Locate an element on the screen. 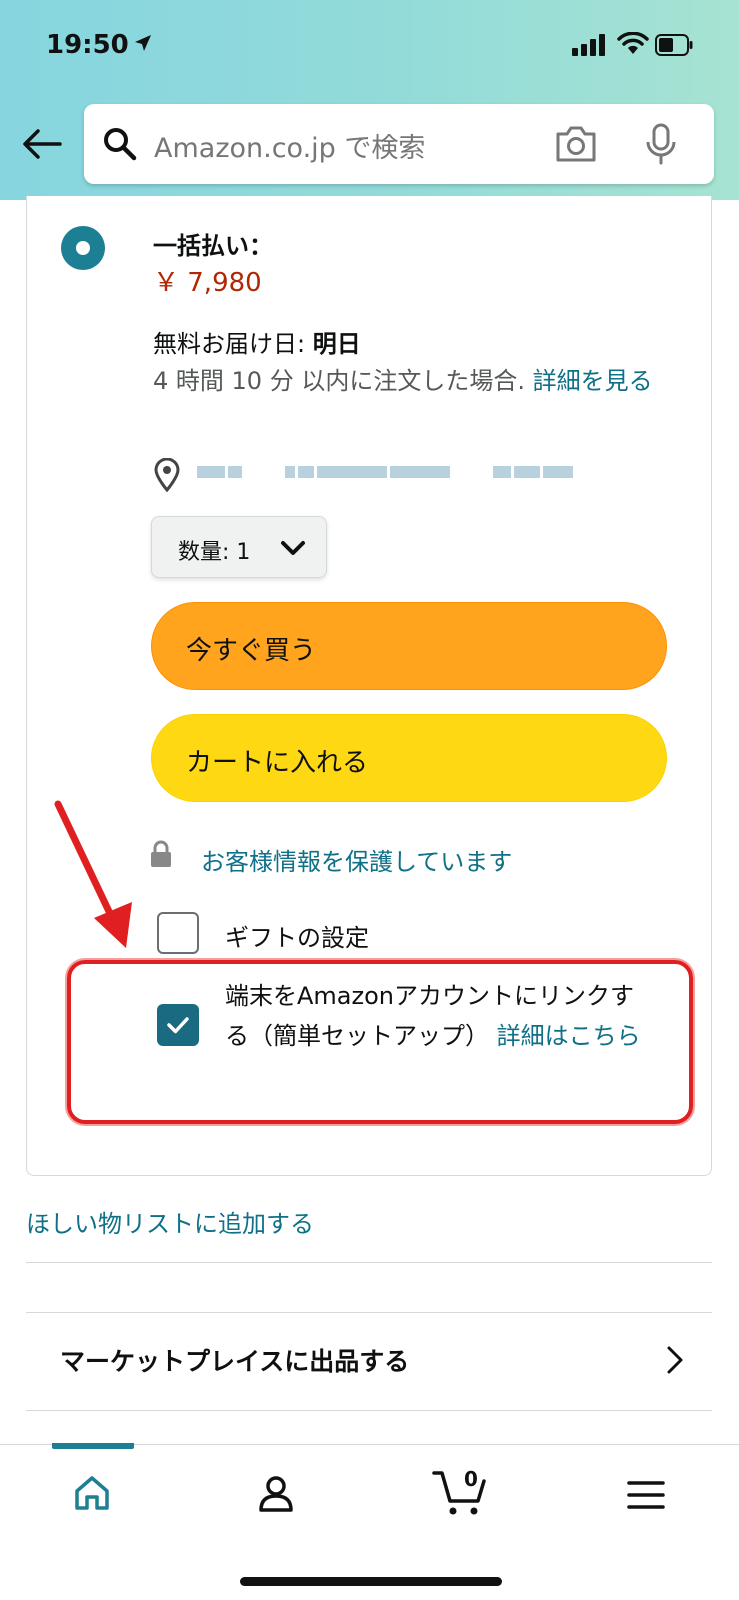 Image resolution: width=739 pixels, height=1600 pixels. cart-count-badge: 0 is located at coordinates (471, 1479).